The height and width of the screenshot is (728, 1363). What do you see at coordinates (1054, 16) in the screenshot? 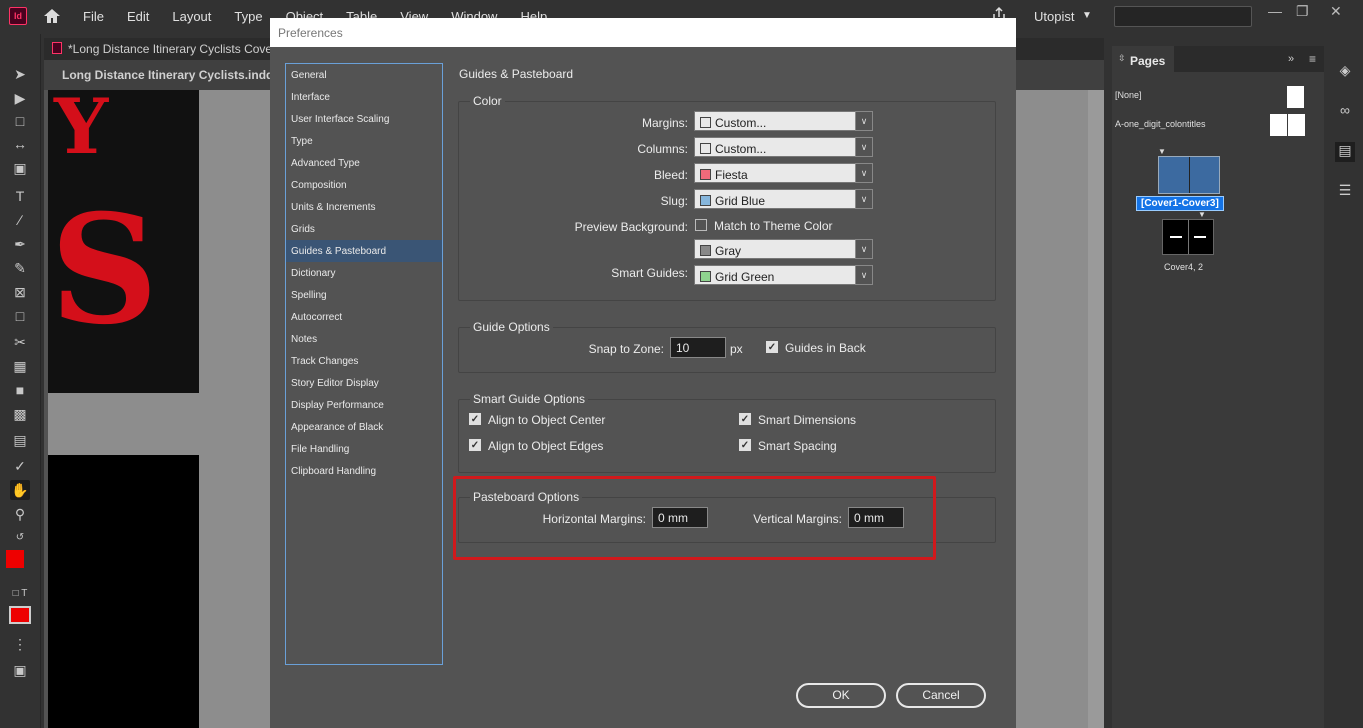
I see `workspace-switcher: Utopist` at bounding box center [1054, 16].